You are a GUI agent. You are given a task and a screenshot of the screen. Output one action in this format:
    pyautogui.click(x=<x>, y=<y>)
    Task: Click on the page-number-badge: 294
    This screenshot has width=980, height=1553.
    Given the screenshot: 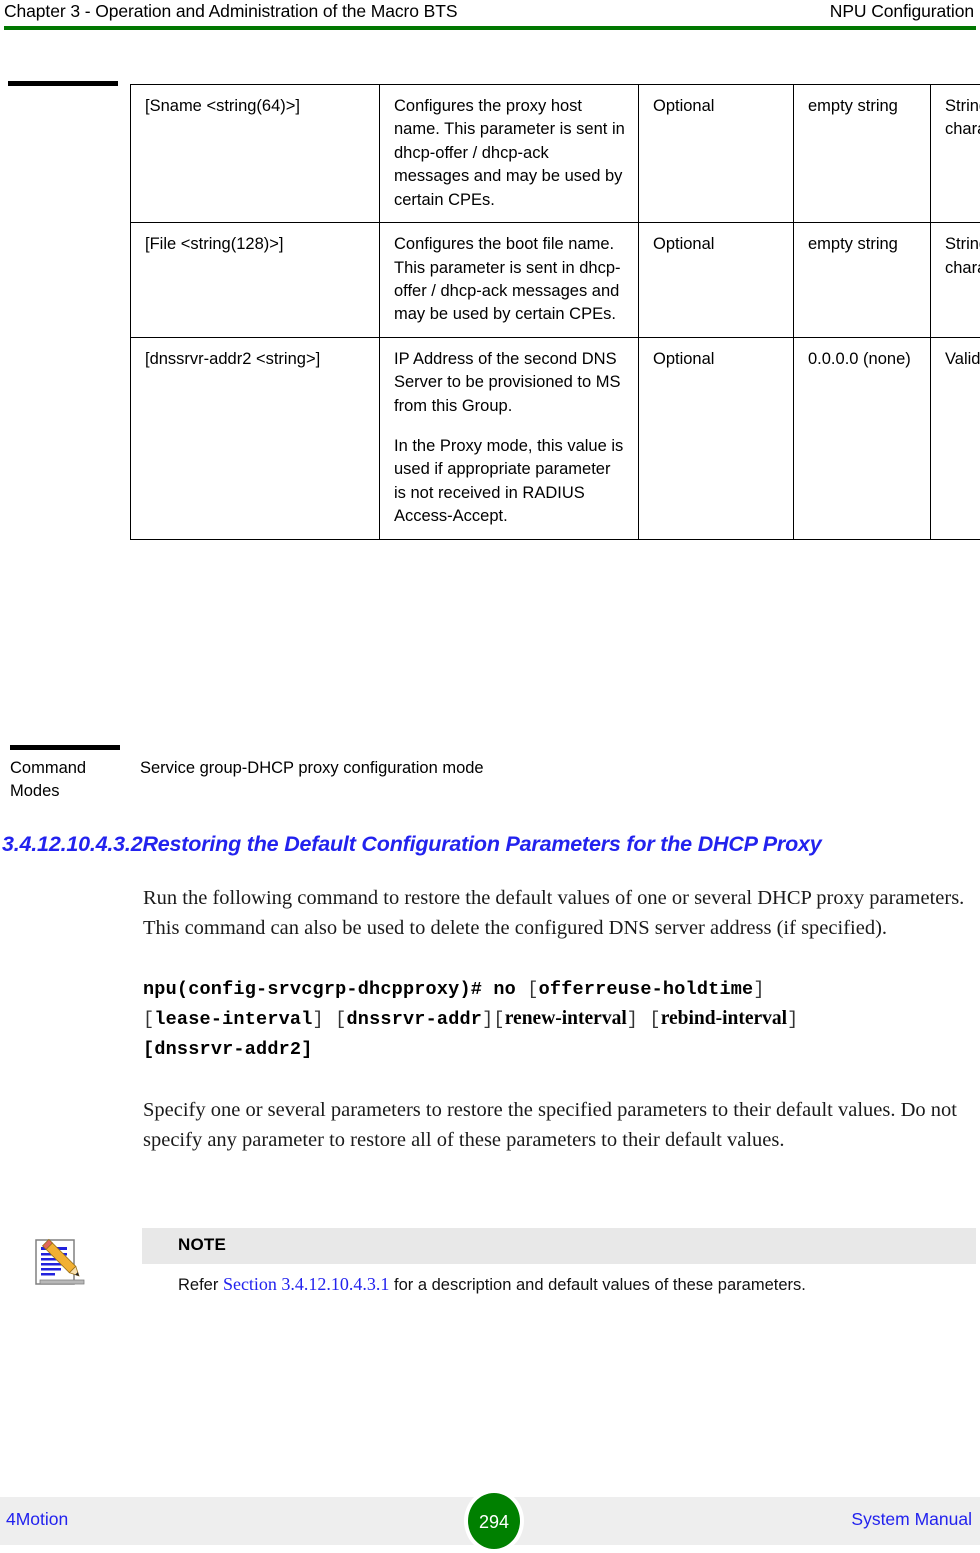 What is the action you would take?
    pyautogui.click(x=494, y=1521)
    